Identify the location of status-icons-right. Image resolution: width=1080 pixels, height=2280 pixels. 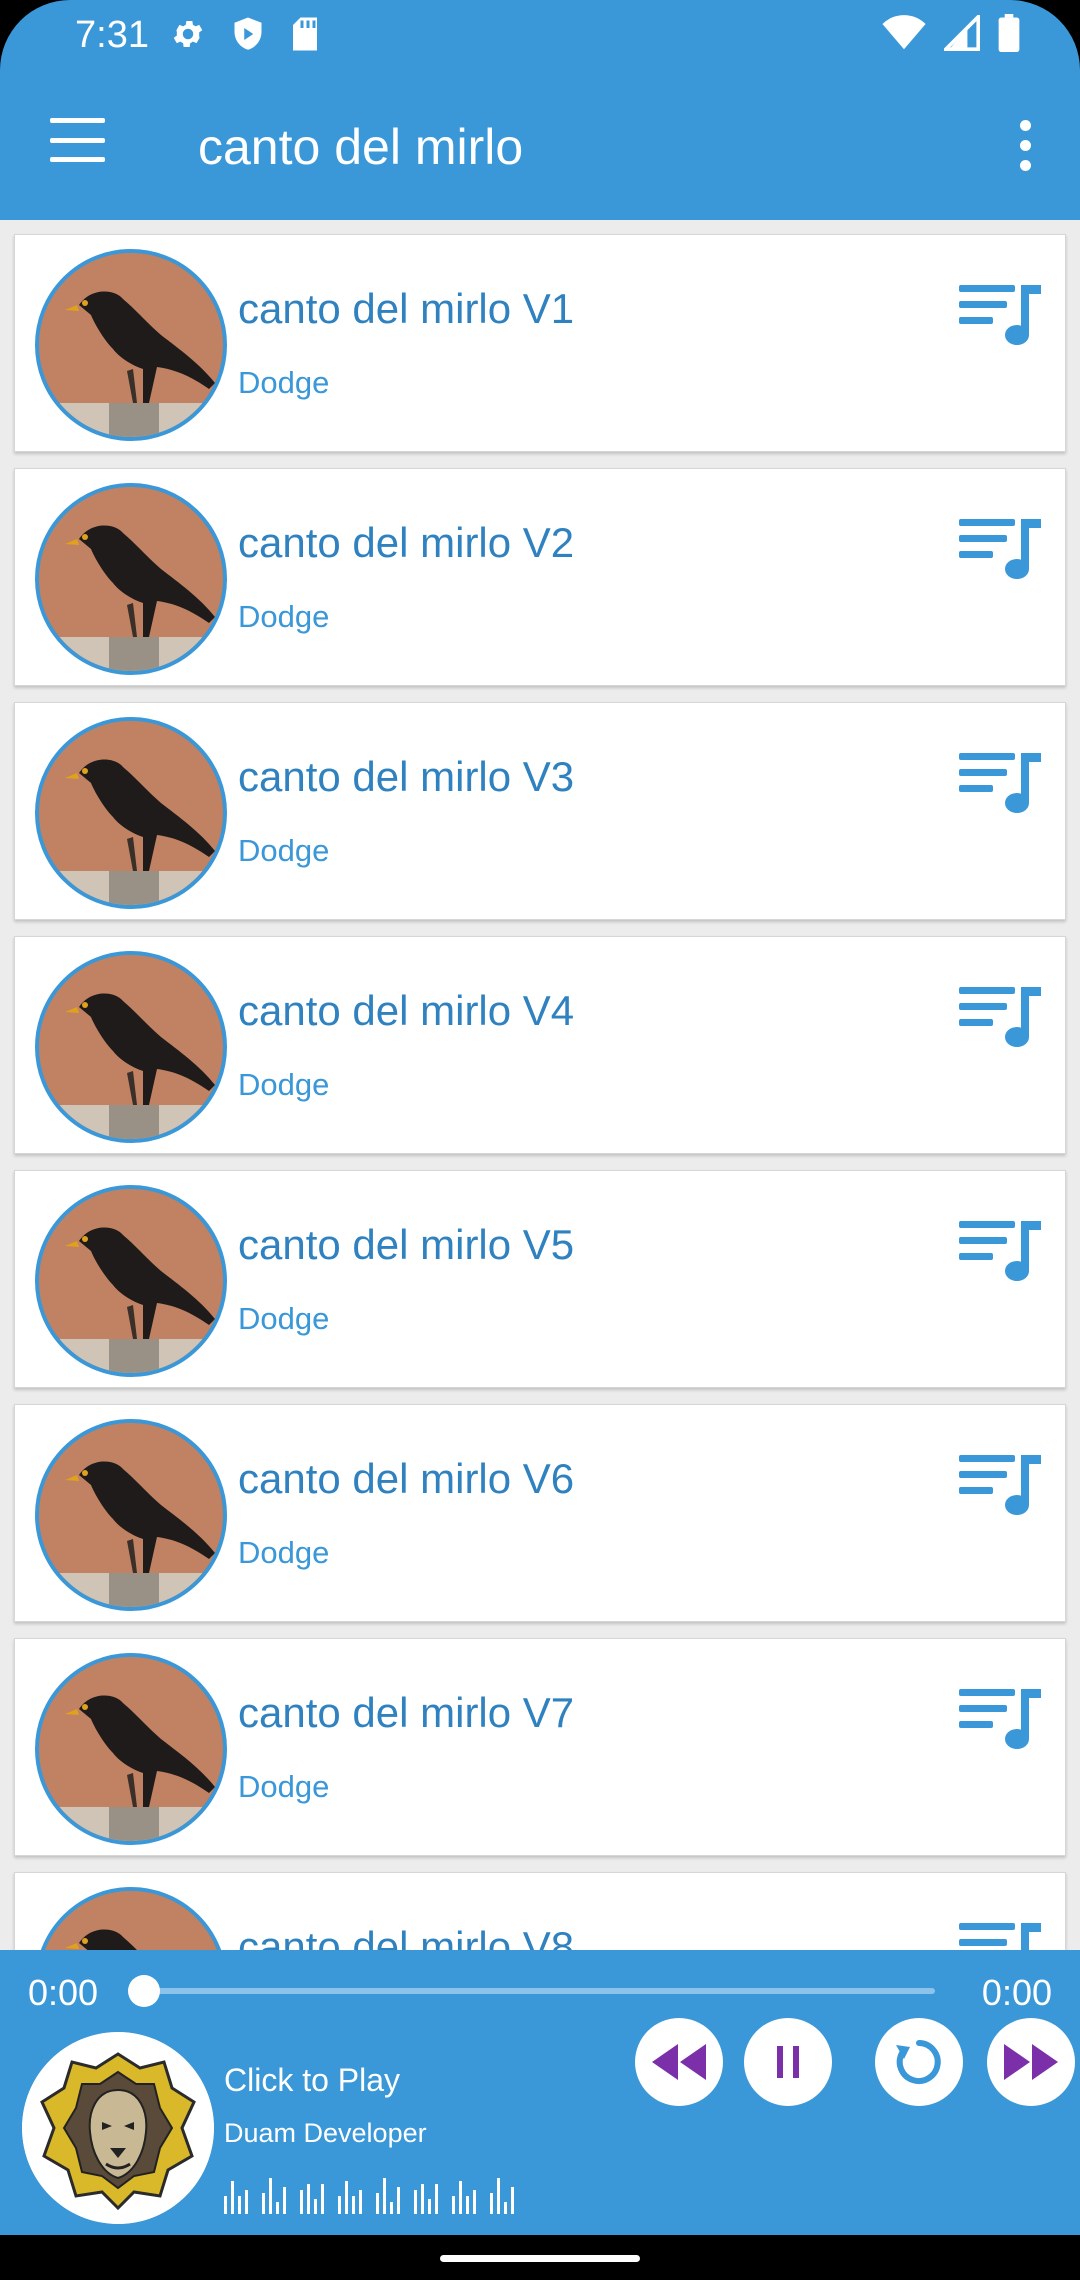
(951, 33).